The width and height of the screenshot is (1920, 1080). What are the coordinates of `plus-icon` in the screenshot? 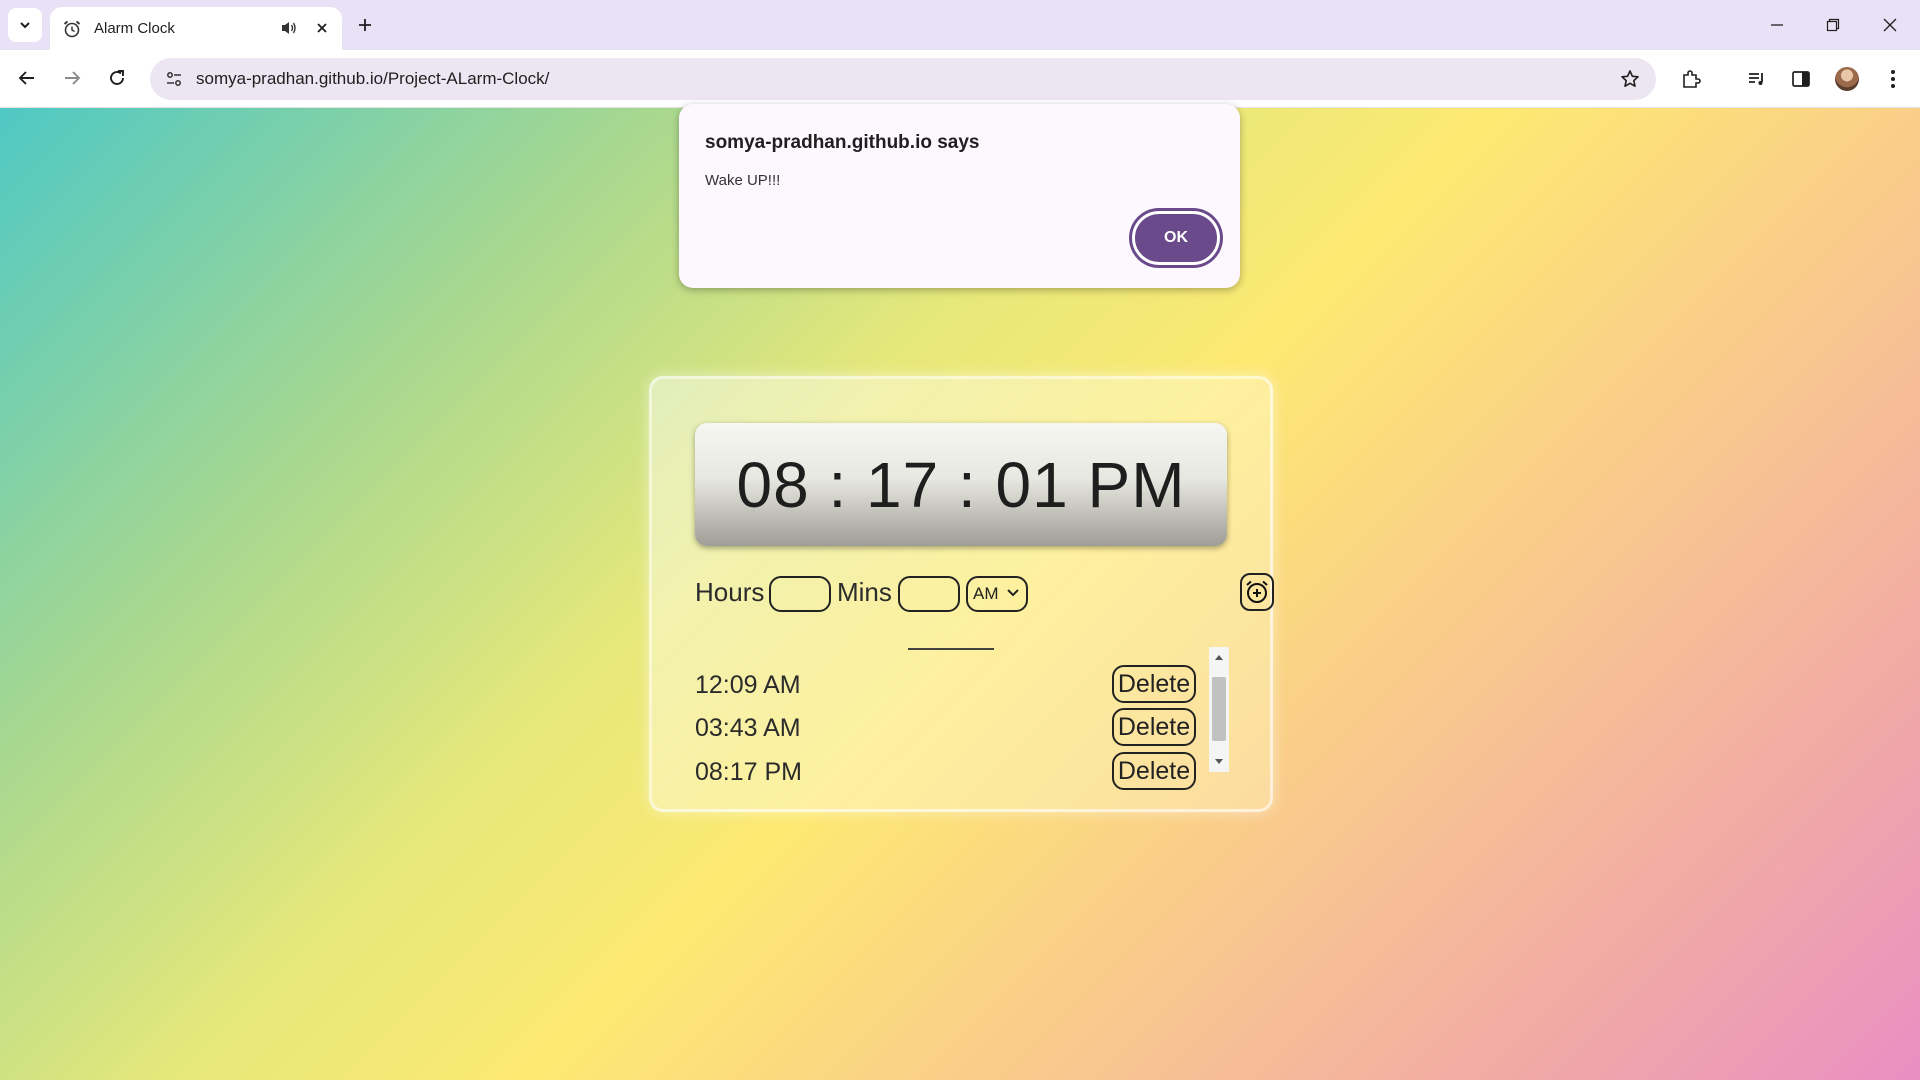 It's located at (365, 25).